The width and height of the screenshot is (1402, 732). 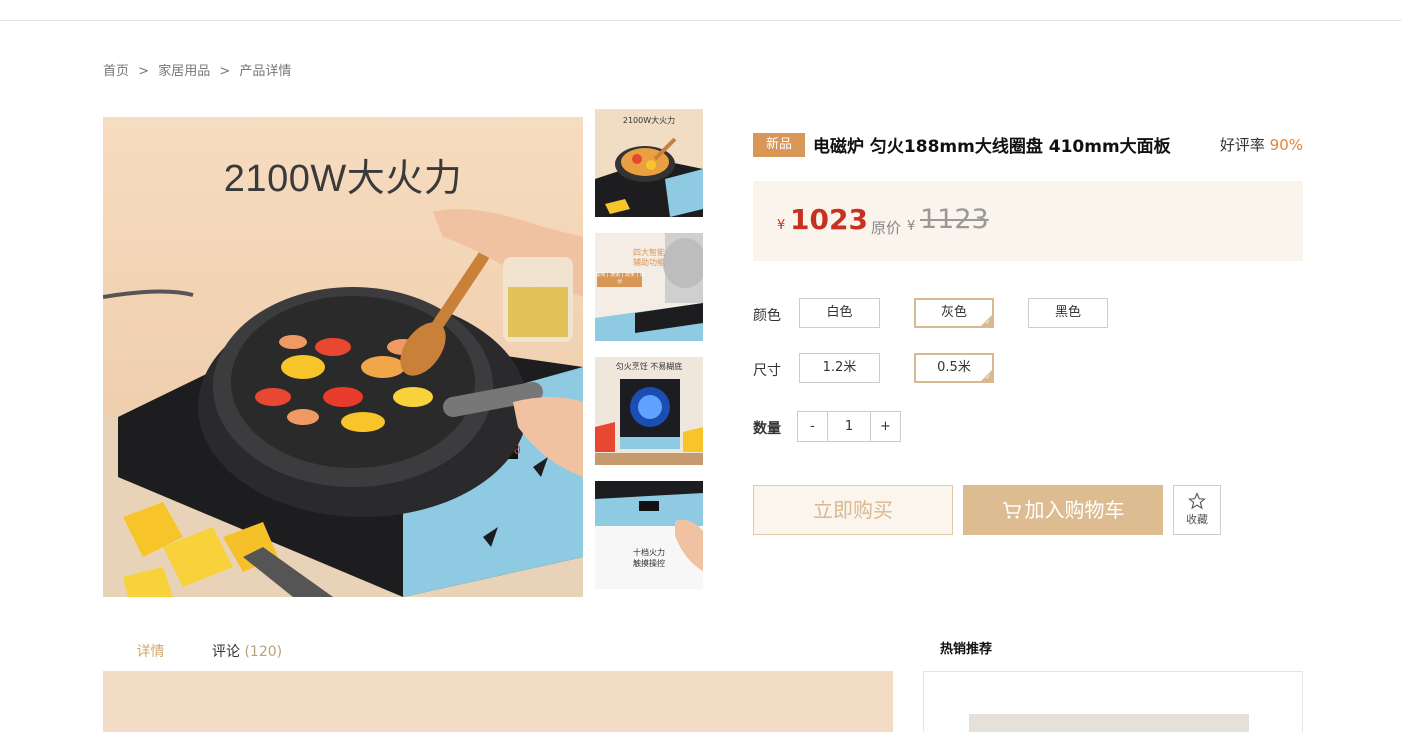 What do you see at coordinates (649, 535) in the screenshot?
I see `thumbnail-4: 十档火力 触摸操控` at bounding box center [649, 535].